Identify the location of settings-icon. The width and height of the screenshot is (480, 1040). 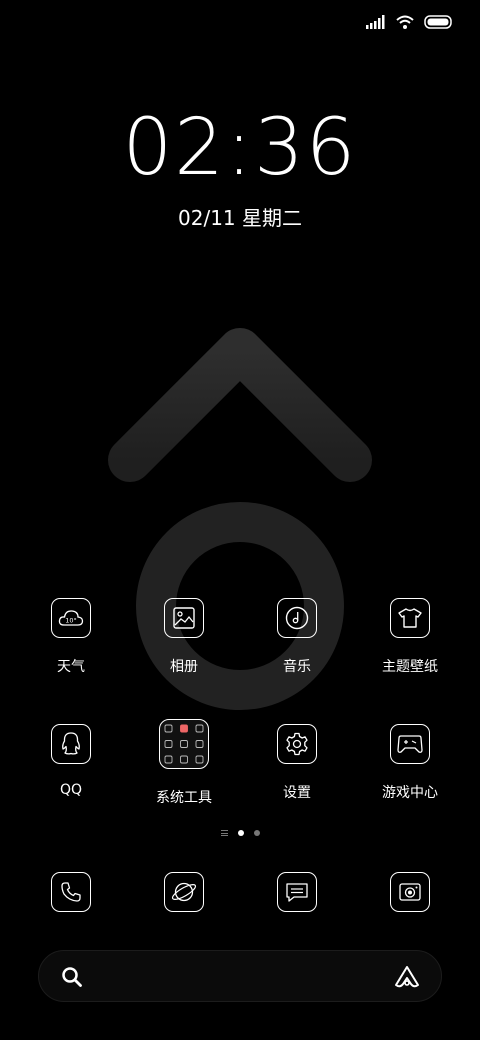
(297, 744).